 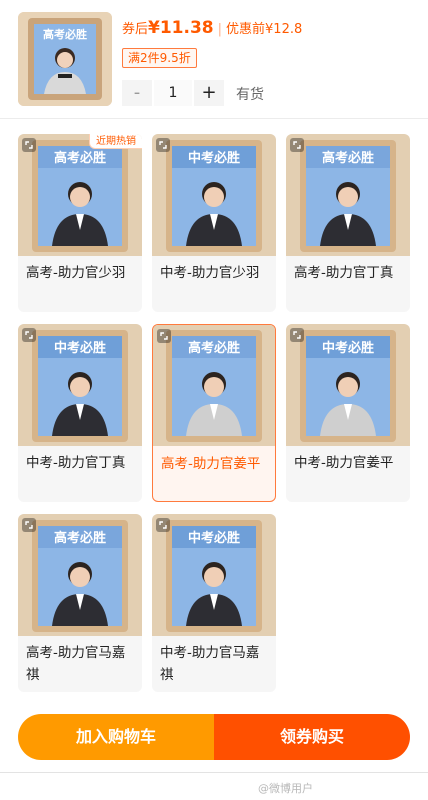 I want to click on variant-label: 中考-助力官丁真, so click(x=76, y=463).